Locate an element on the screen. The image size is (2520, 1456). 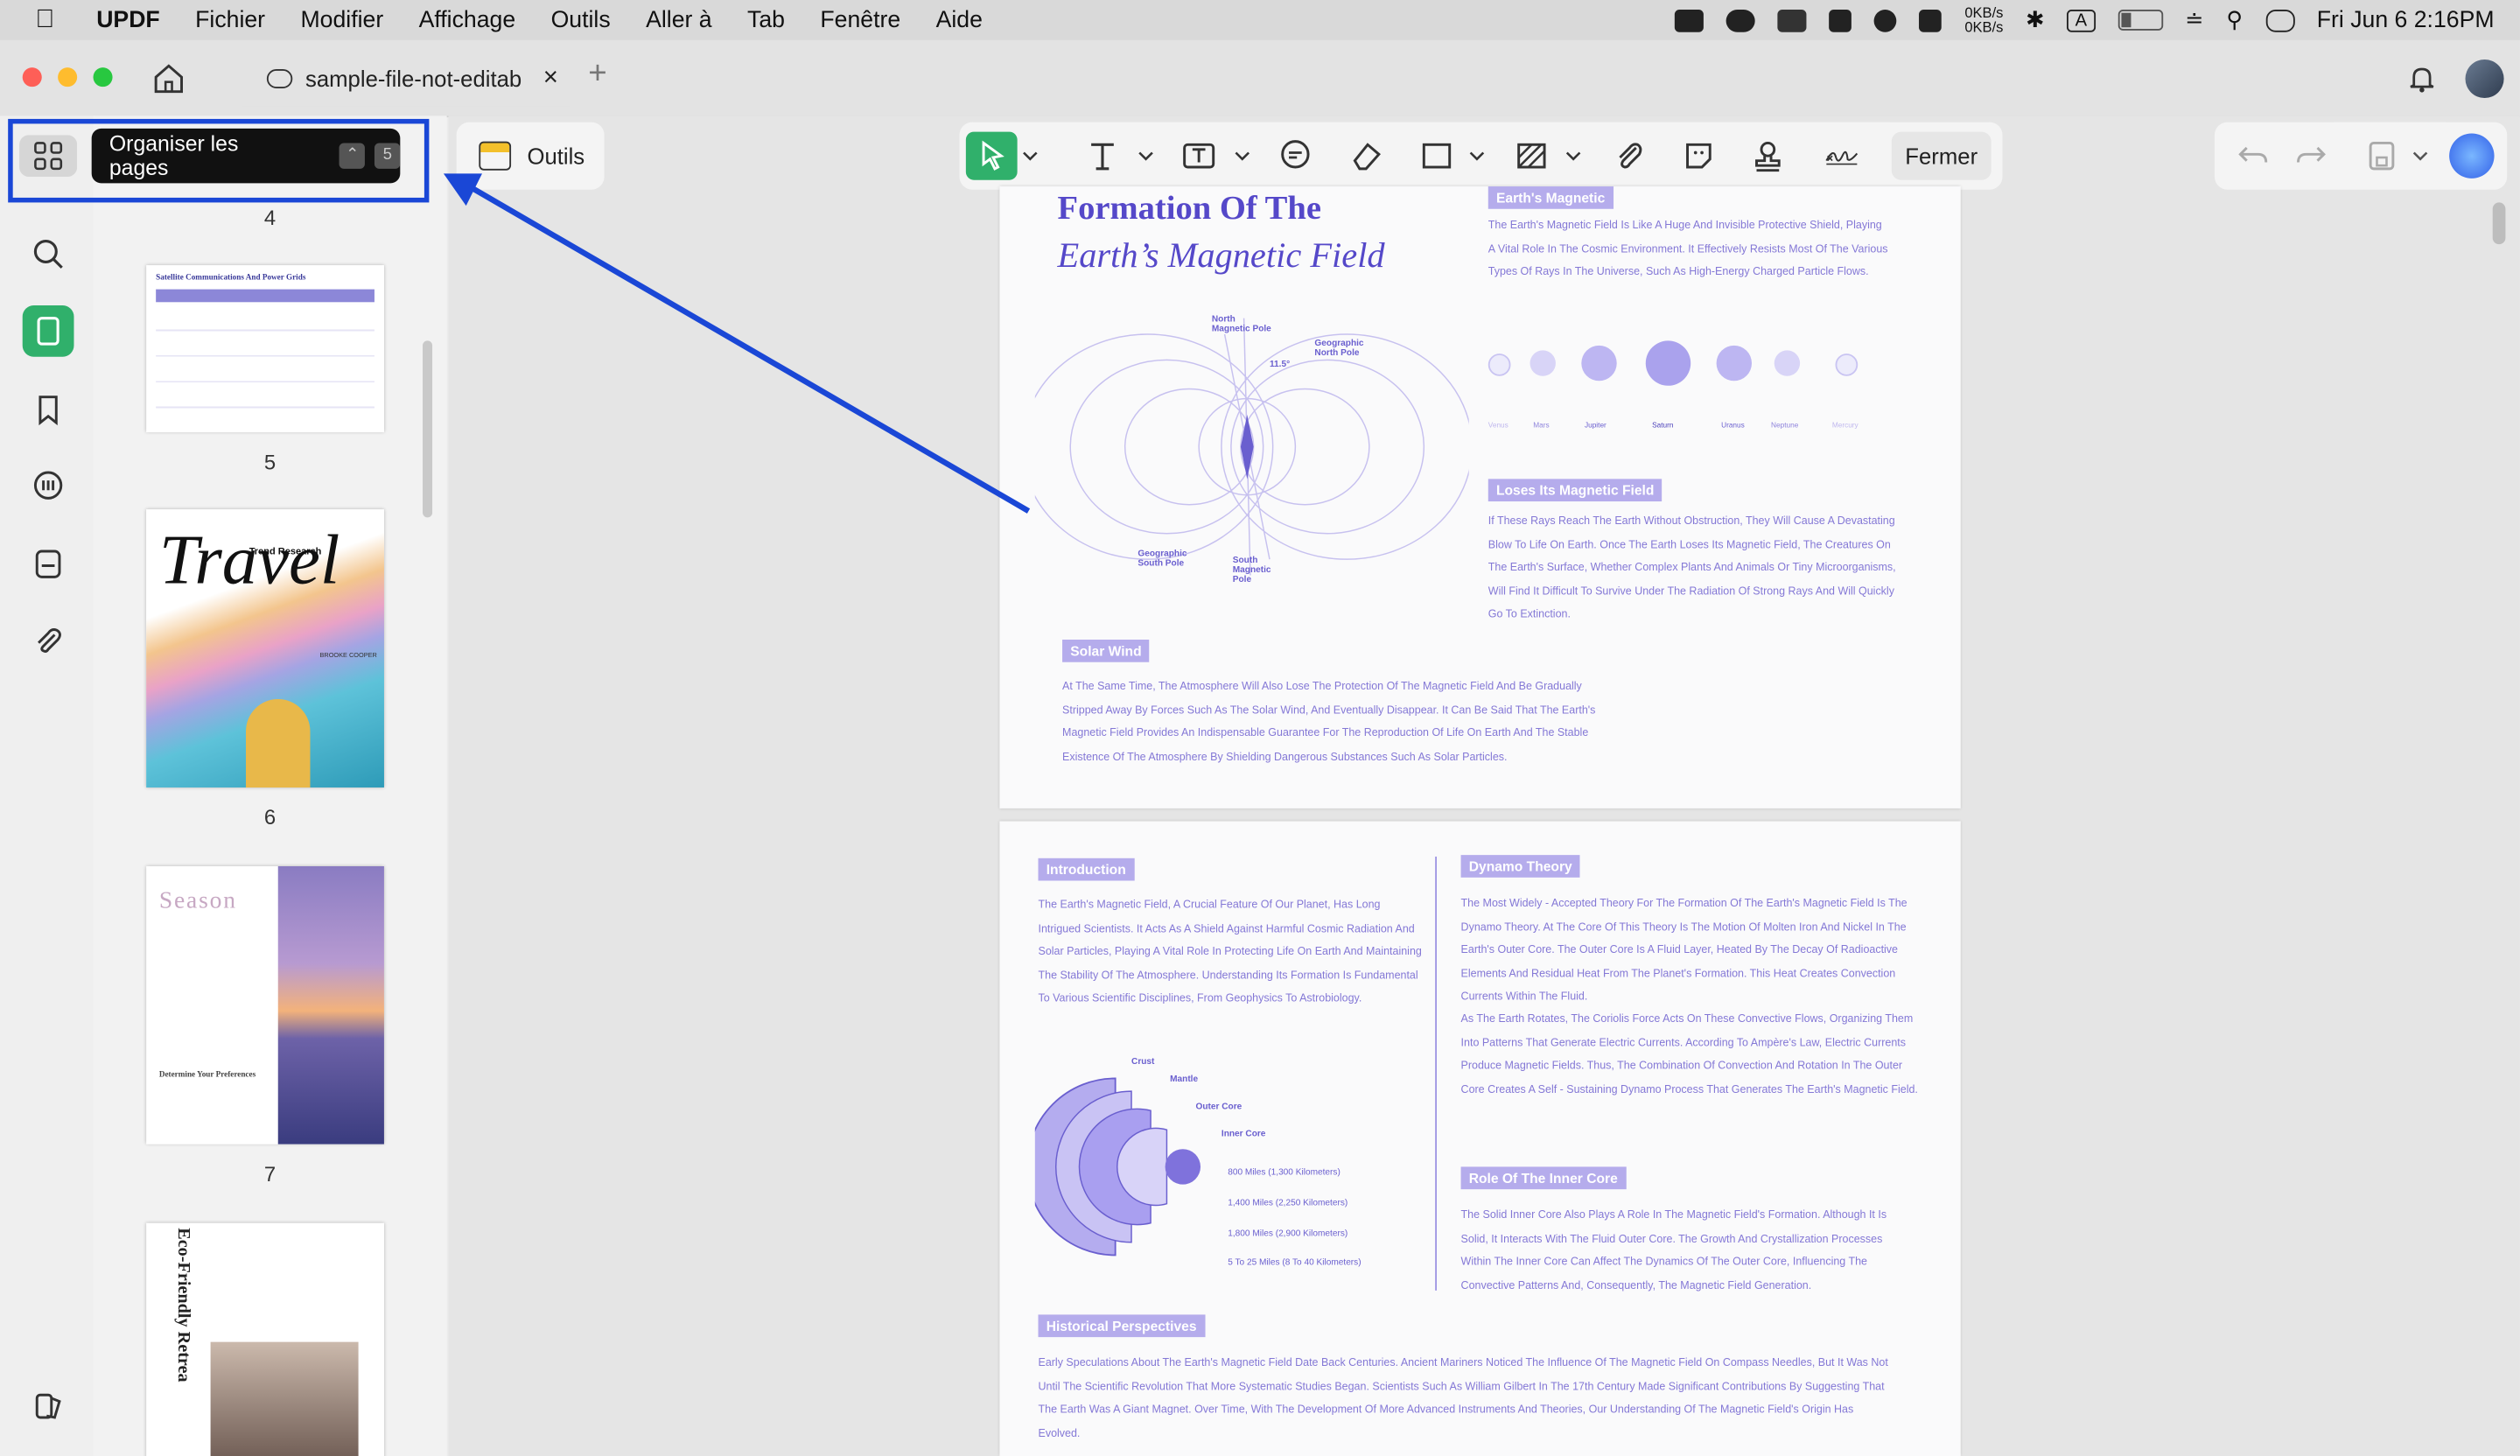
bookmark-icon is located at coordinates (48, 409).